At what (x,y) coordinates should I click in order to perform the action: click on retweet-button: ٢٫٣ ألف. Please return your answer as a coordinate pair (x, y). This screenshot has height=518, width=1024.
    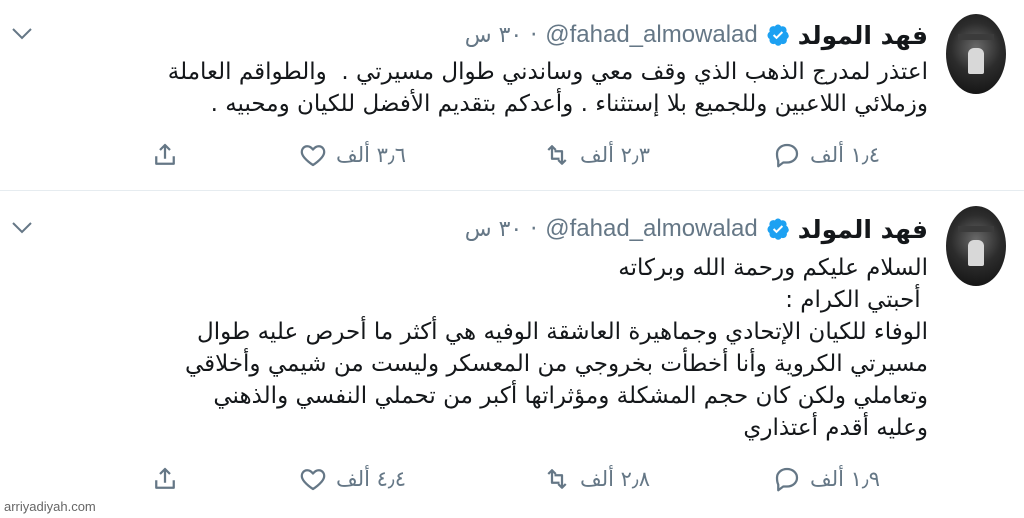
    Looking at the image, I should click on (596, 155).